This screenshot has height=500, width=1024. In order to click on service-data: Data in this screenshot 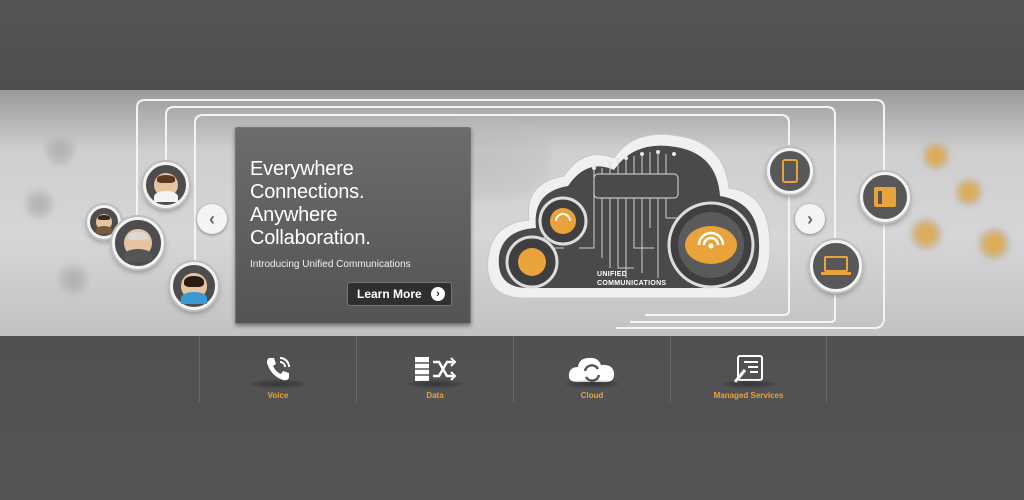, I will do `click(434, 369)`.